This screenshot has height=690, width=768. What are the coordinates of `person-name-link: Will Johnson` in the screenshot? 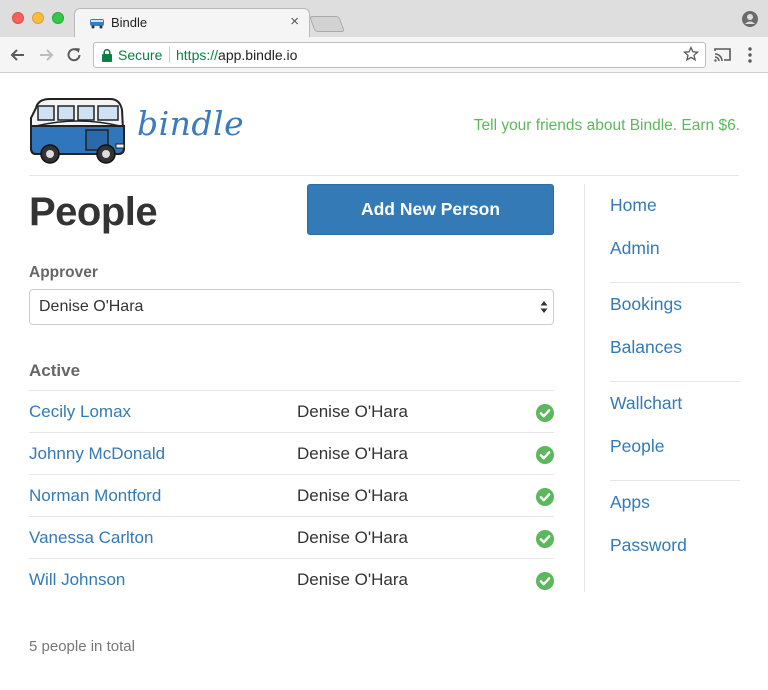 It's located at (77, 580).